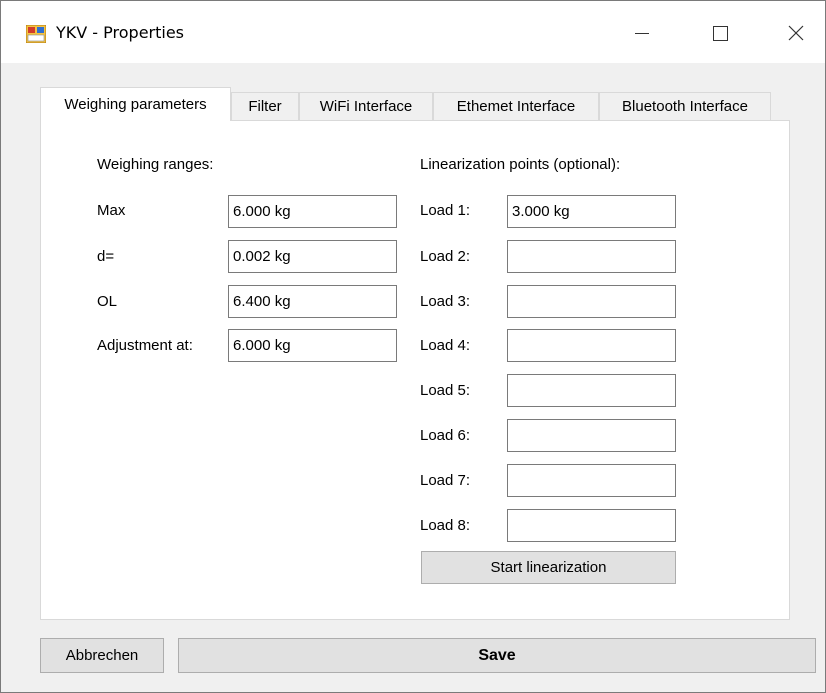  I want to click on close-icon, so click(796, 33).